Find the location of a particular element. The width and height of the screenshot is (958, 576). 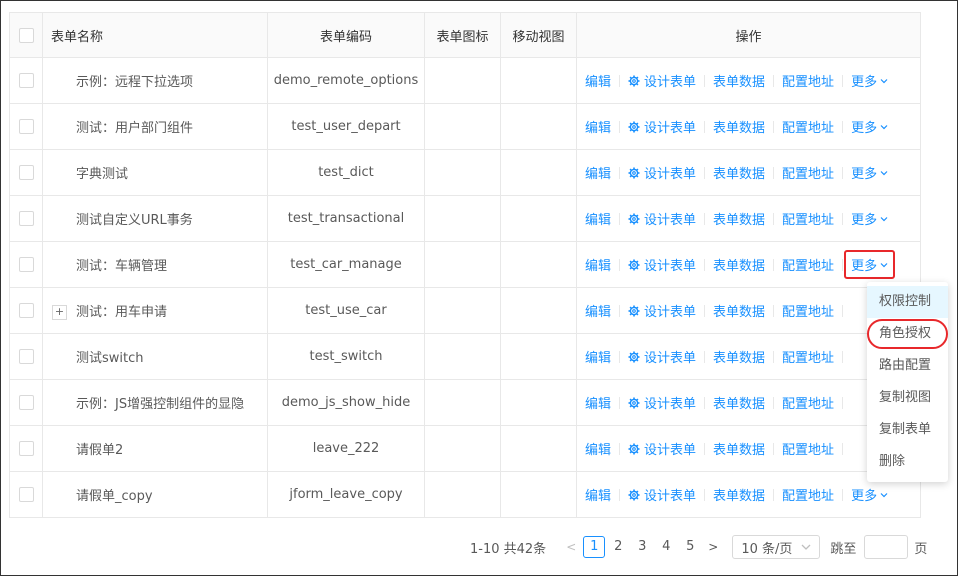

header-name: 表单名称 is located at coordinates (155, 35).